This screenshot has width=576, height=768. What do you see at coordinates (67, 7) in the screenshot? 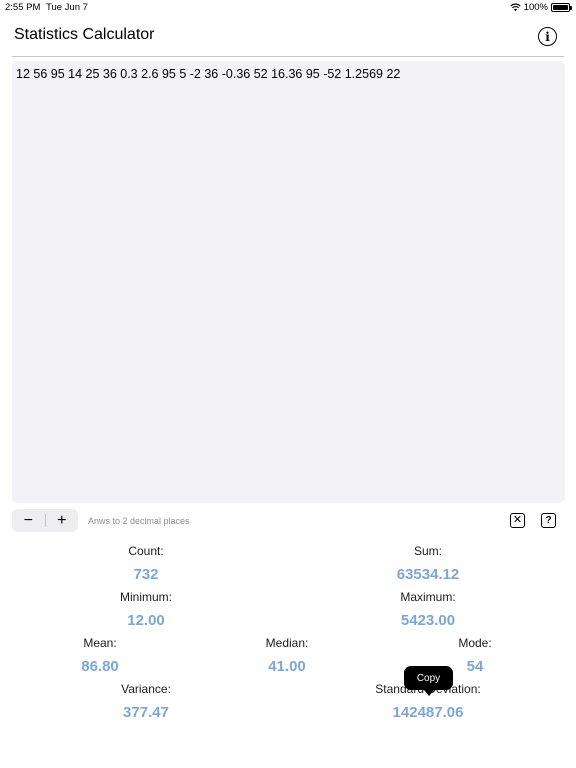
I see `status-date: Tue Jun 7` at bounding box center [67, 7].